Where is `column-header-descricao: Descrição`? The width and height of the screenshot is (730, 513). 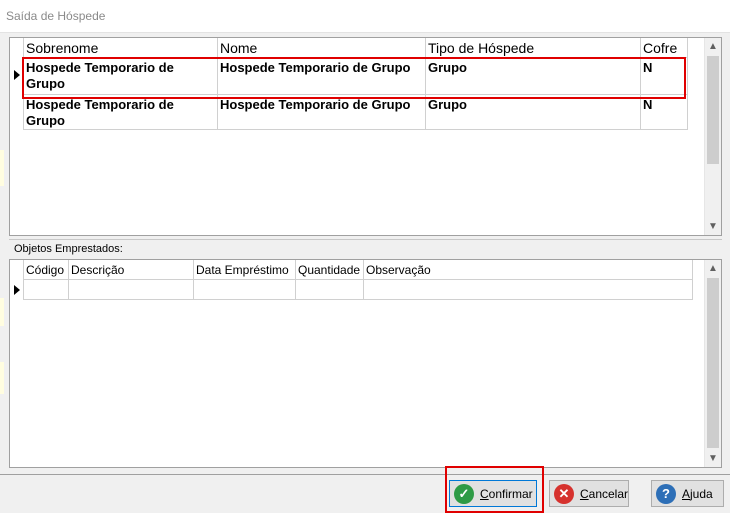 column-header-descricao: Descrição is located at coordinates (131, 270).